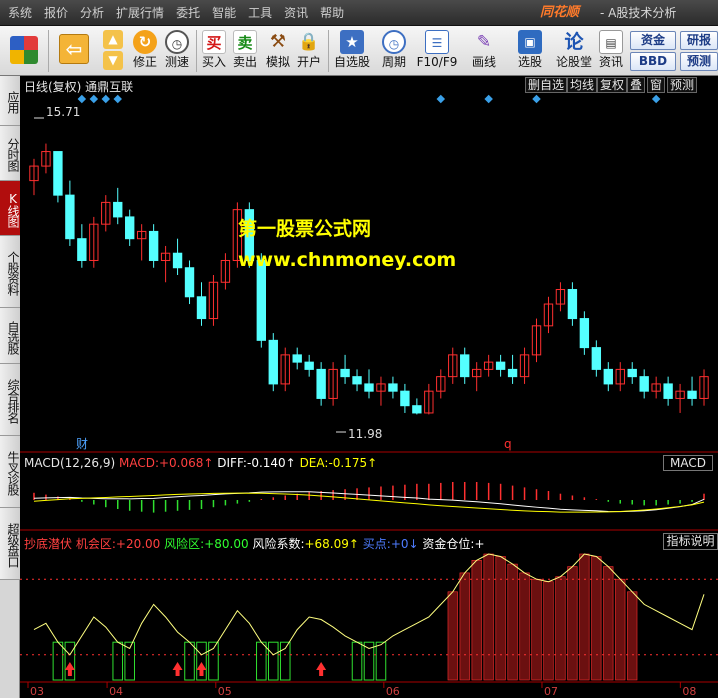  Describe the element at coordinates (13, 102) in the screenshot. I see `tab-apps-label: 应用` at that location.